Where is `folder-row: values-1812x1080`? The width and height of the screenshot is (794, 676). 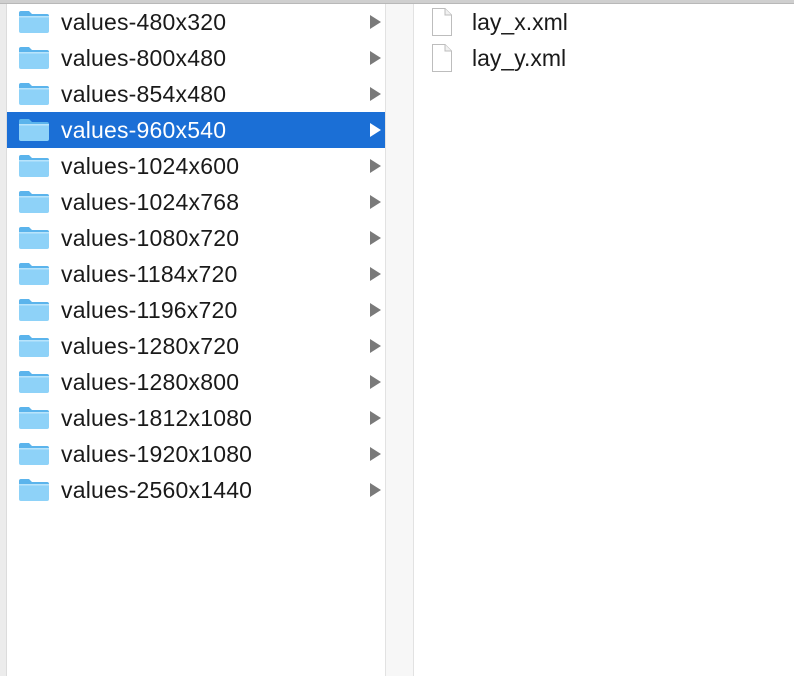
folder-row: values-1812x1080 is located at coordinates (196, 418).